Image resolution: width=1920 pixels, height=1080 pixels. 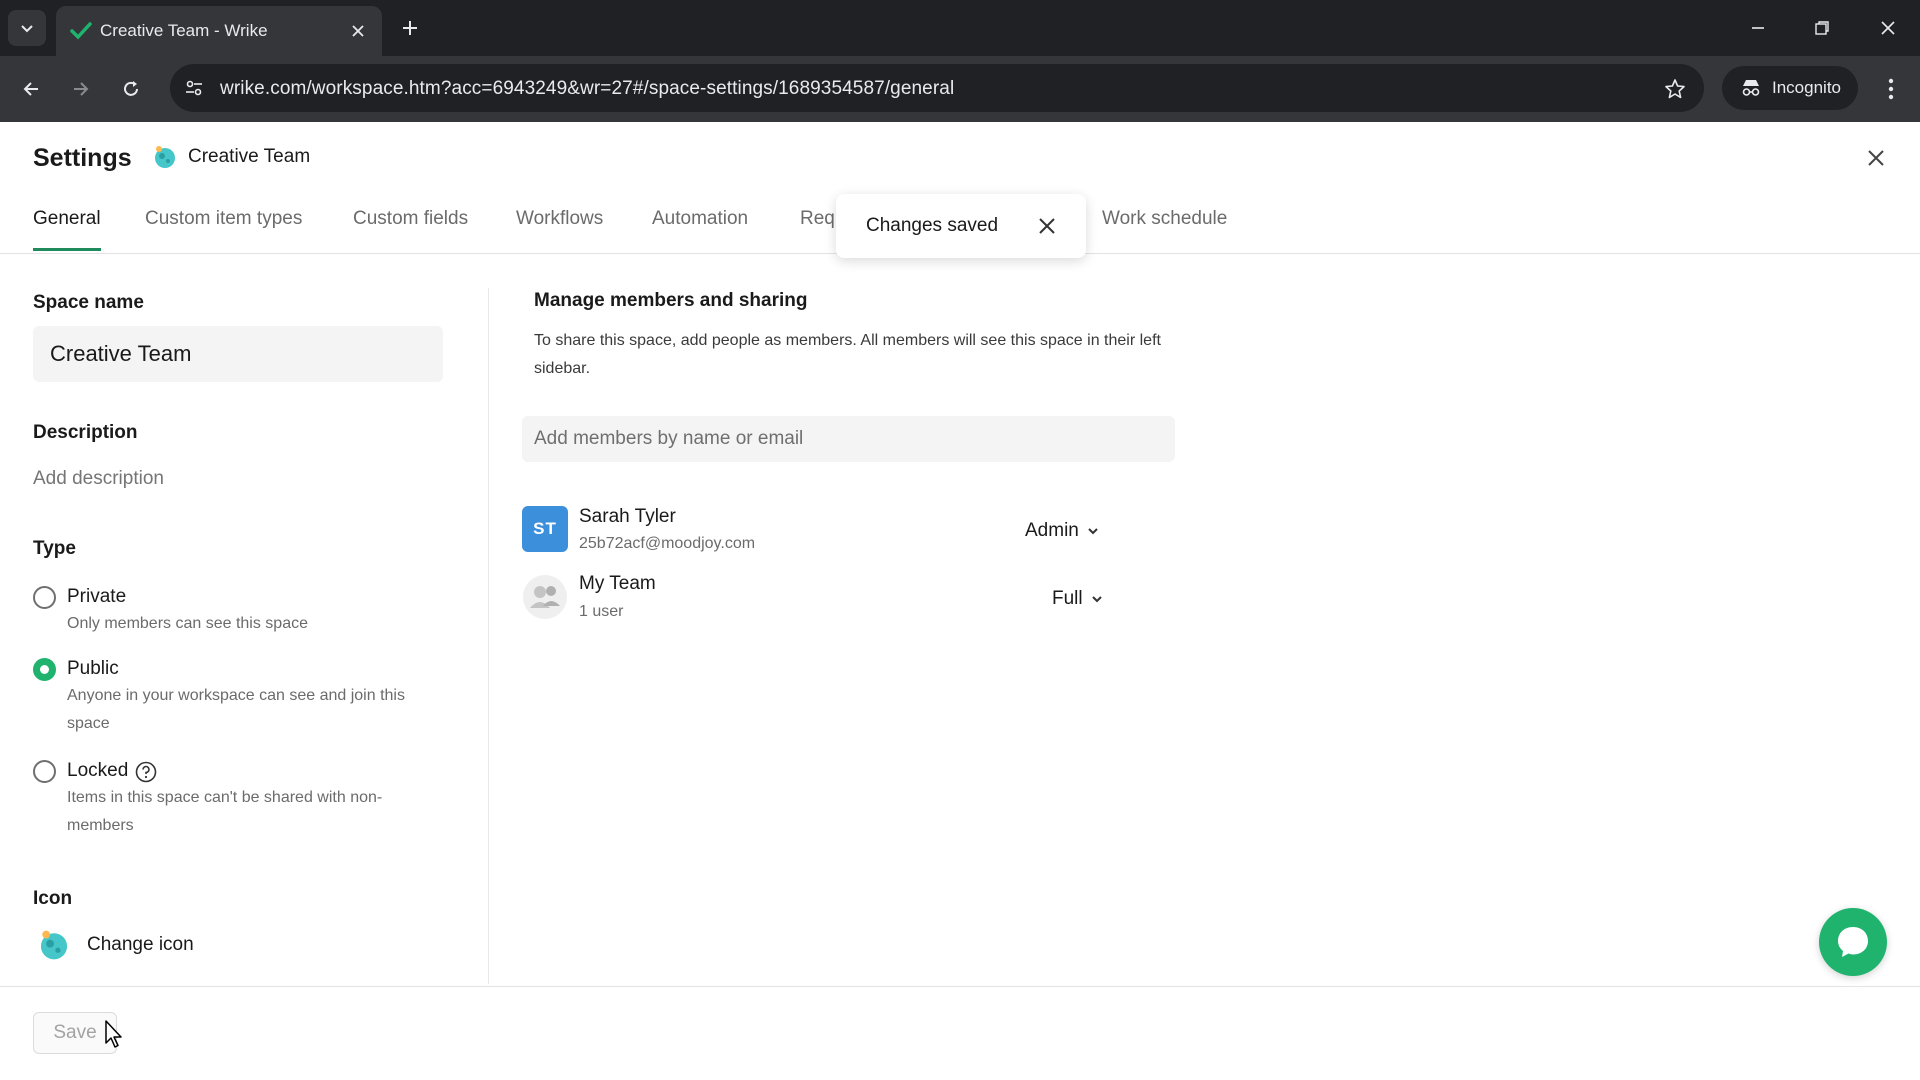 What do you see at coordinates (96, 597) in the screenshot?
I see `radio-private-label: Private` at bounding box center [96, 597].